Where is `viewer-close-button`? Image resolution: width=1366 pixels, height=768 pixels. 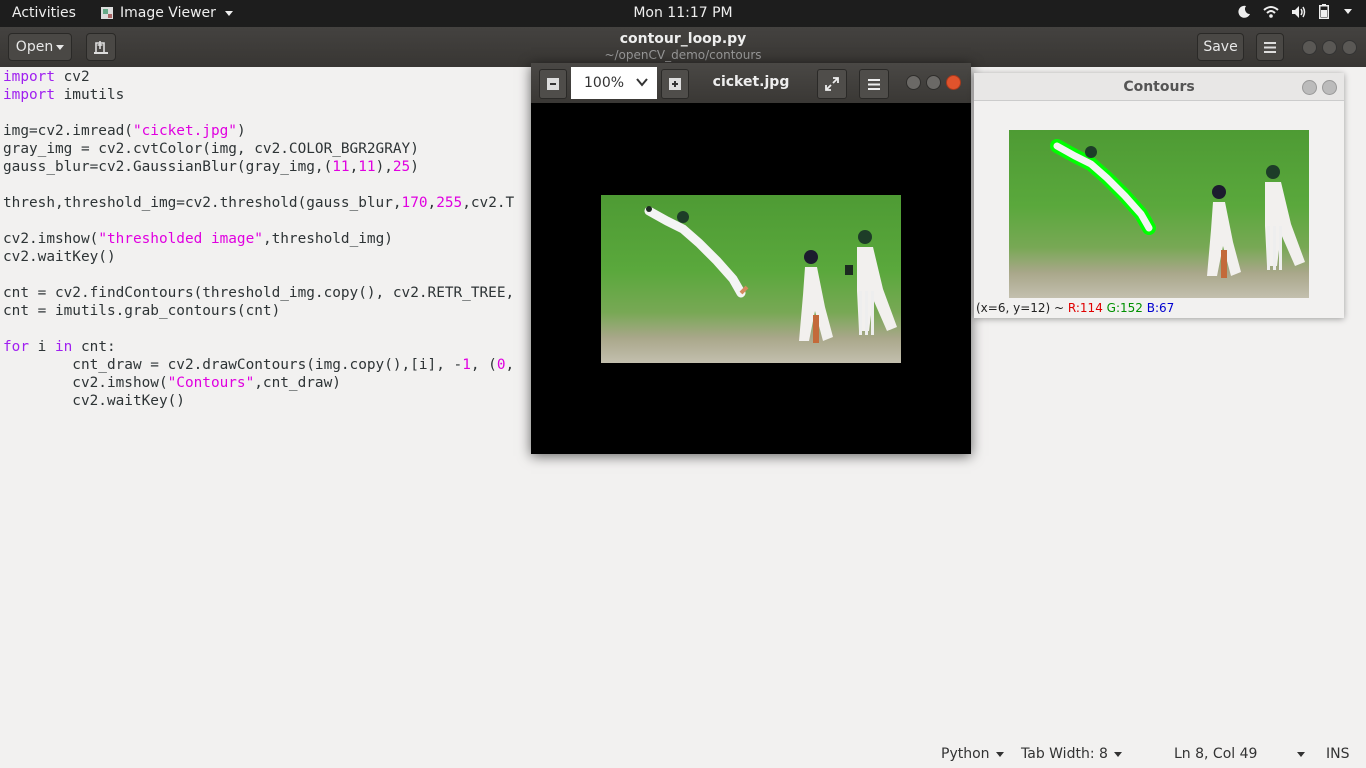 viewer-close-button is located at coordinates (953, 82).